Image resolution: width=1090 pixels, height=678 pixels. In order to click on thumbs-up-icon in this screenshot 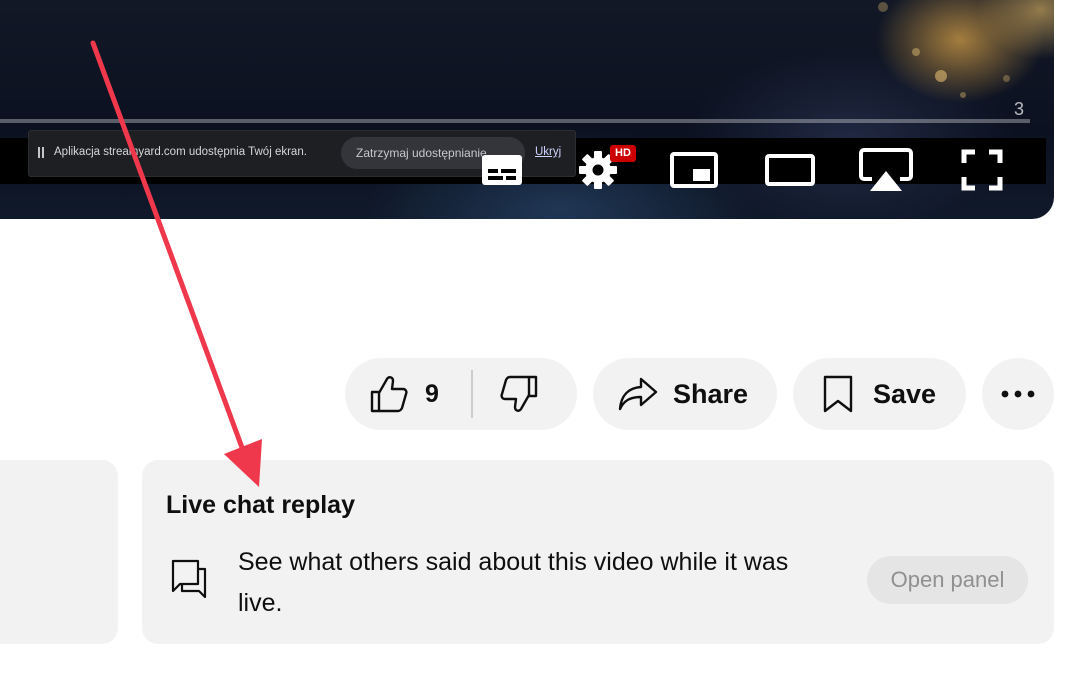, I will do `click(389, 396)`.